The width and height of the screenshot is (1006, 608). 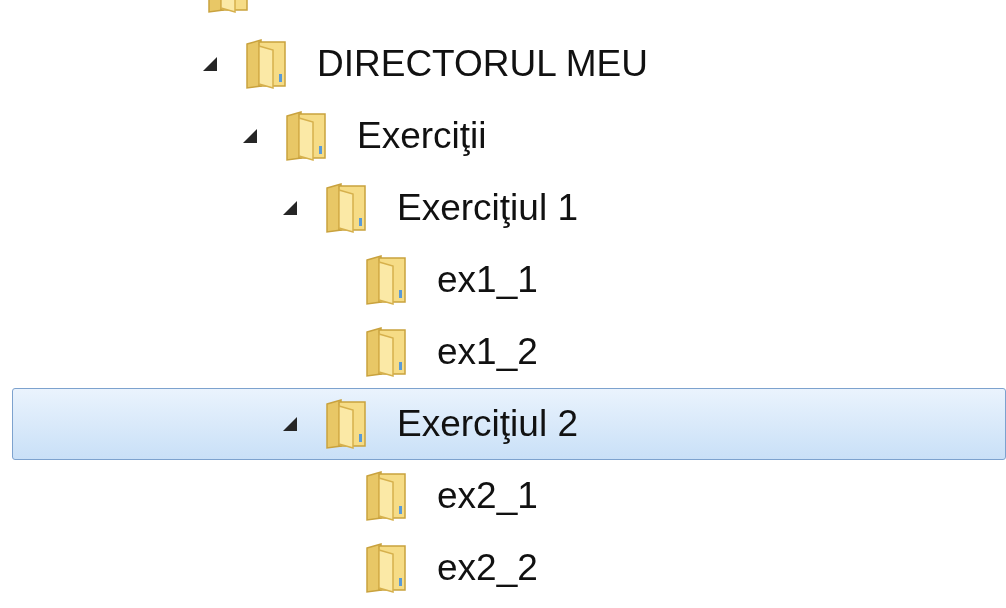 I want to click on tree-item: ex1_1, so click(x=509, y=280).